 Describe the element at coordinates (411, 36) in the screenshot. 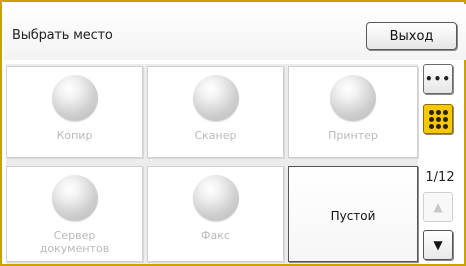

I see `exit-button: Выход` at that location.